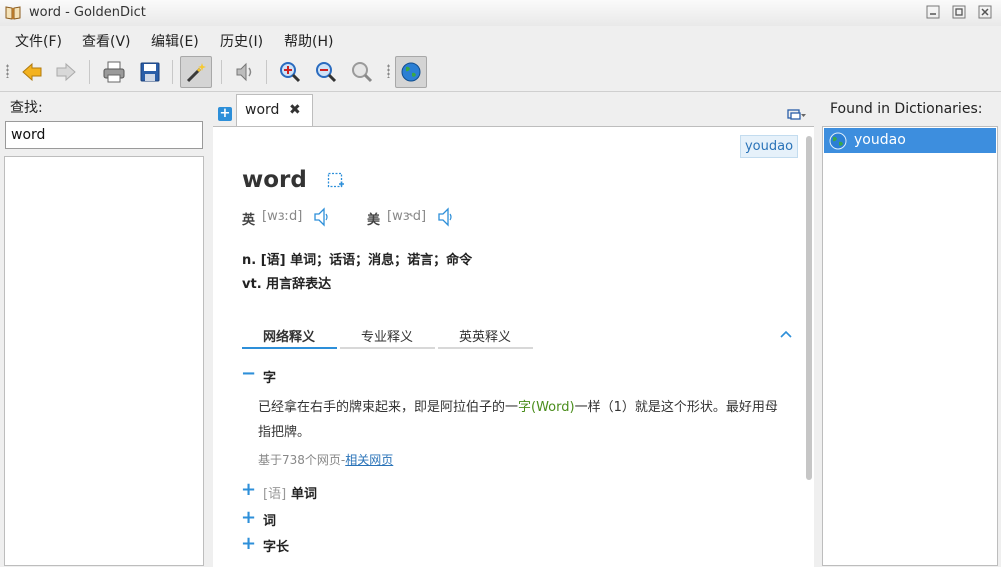 Image resolution: width=1001 pixels, height=567 pixels. Describe the element at coordinates (276, 547) in the screenshot. I see `sense-title: 字长` at that location.